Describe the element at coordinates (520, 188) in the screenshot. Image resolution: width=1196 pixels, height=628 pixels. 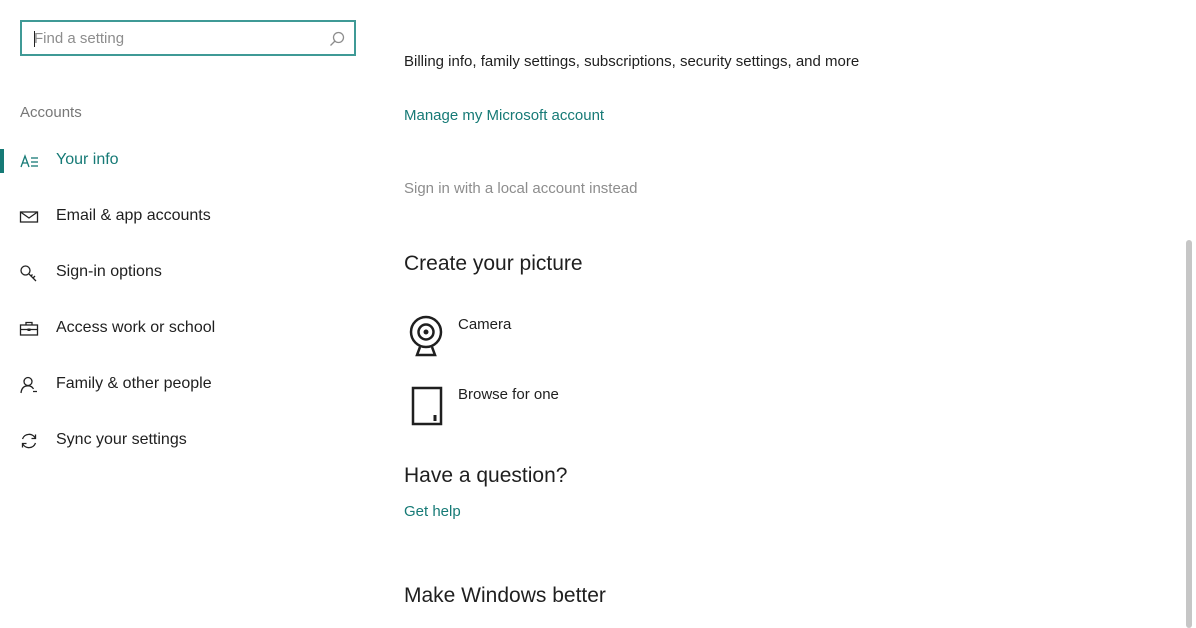
I see `local-account-link: Sign in with a local account instead` at that location.